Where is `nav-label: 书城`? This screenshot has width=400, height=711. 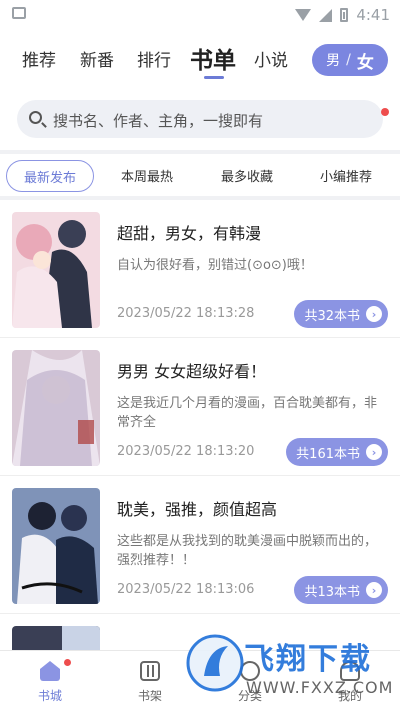 nav-label: 书城 is located at coordinates (49, 696).